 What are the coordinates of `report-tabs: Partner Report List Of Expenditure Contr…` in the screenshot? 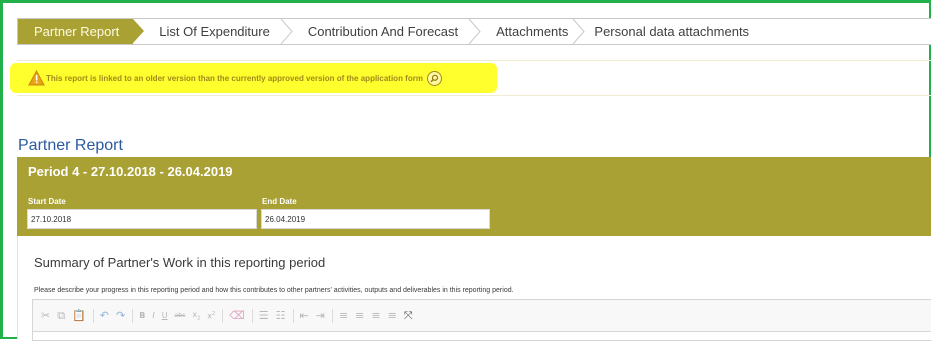 It's located at (474, 31).